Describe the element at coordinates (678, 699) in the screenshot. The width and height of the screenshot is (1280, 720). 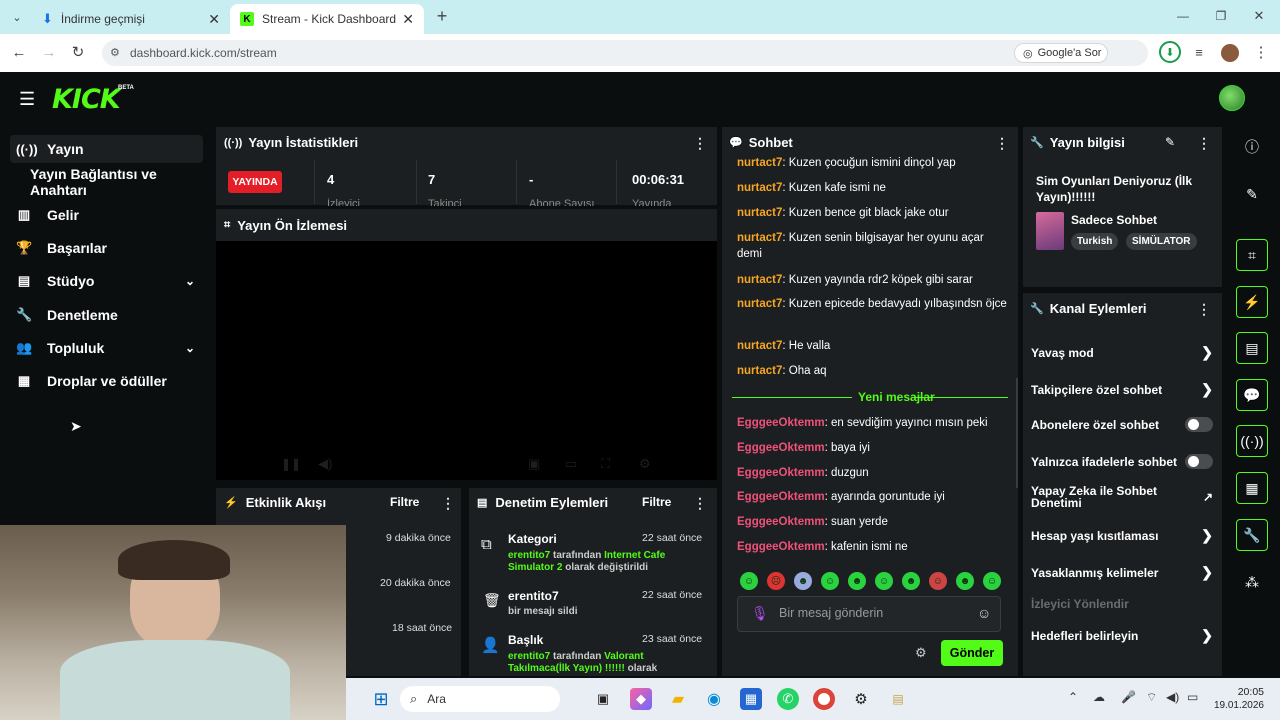
I see `file-explorer-icon: ▰` at that location.